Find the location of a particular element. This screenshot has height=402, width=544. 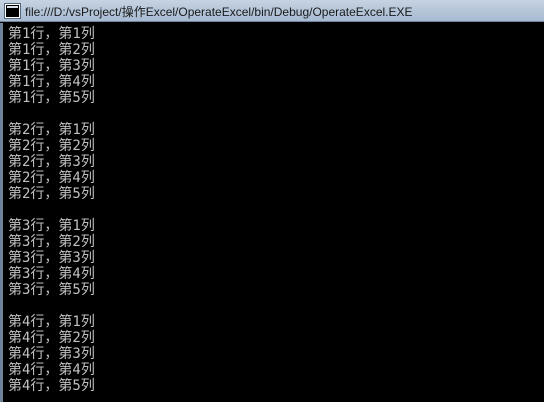

output-line: 第3行，第1列 is located at coordinates (51, 226).